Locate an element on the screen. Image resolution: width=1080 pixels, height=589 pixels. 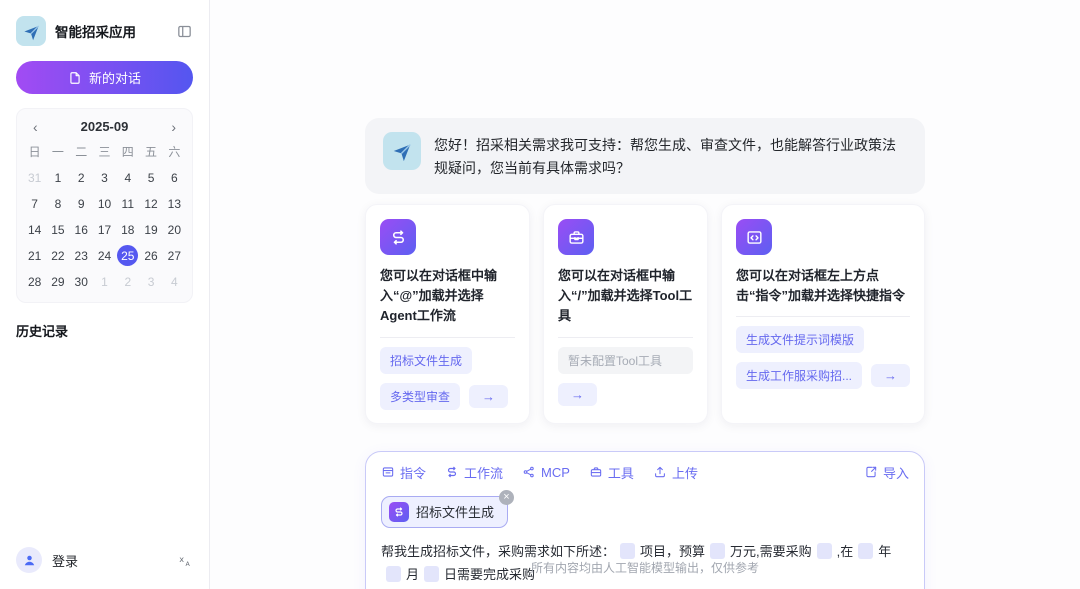
calendar-day: 20 is located at coordinates (174, 229).